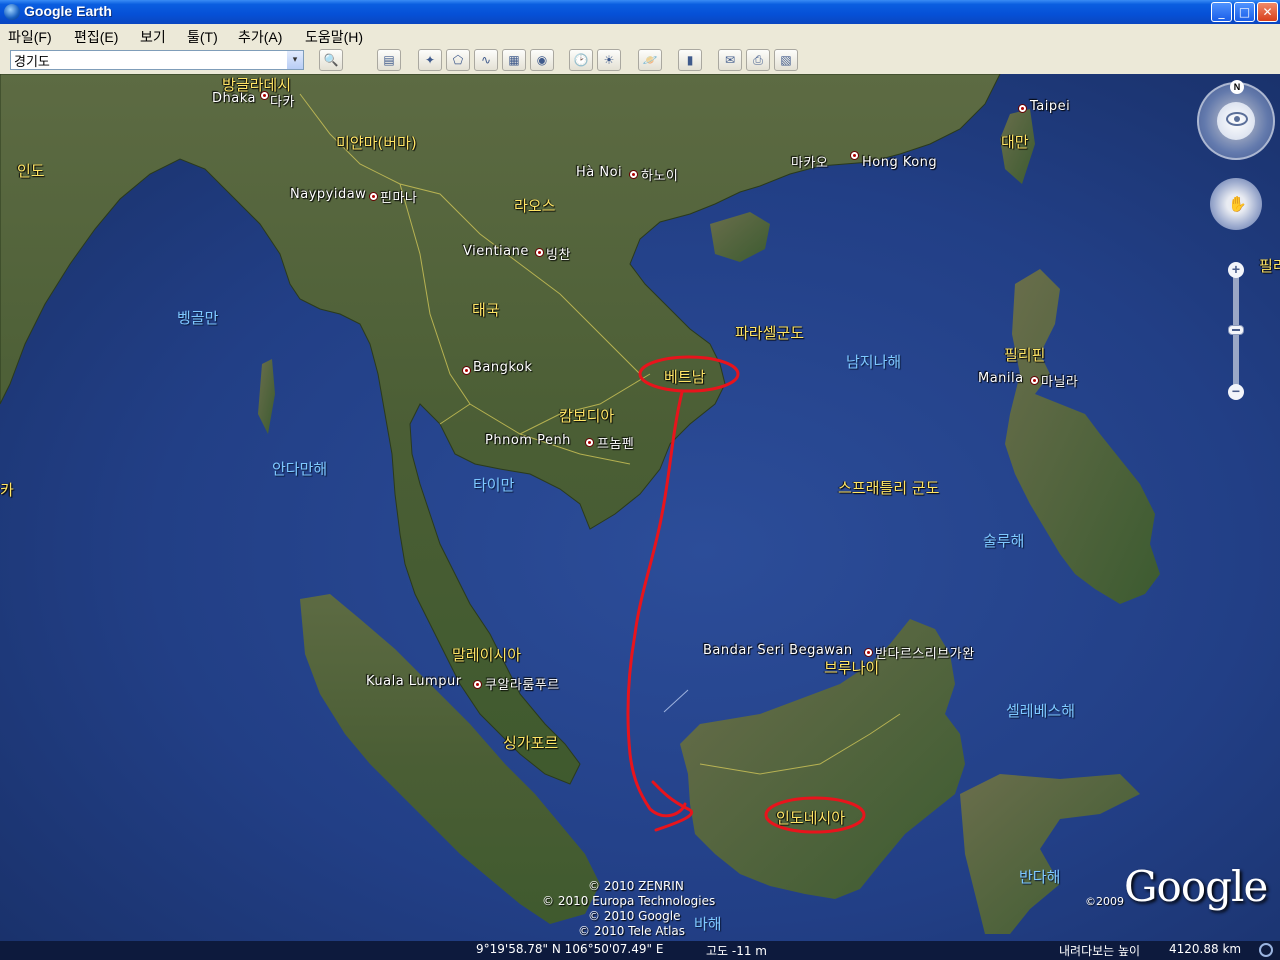 The width and height of the screenshot is (1280, 960). Describe the element at coordinates (889, 488) in the screenshot. I see `spratly-islands-label: 스프래틀리 군도` at that location.